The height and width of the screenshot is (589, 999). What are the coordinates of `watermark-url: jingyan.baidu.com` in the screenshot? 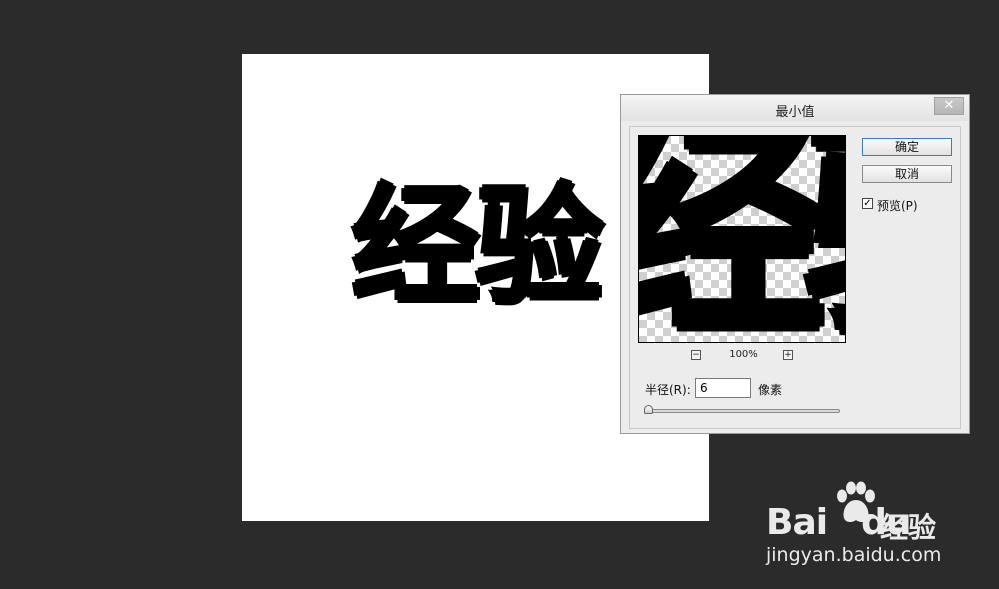 It's located at (854, 555).